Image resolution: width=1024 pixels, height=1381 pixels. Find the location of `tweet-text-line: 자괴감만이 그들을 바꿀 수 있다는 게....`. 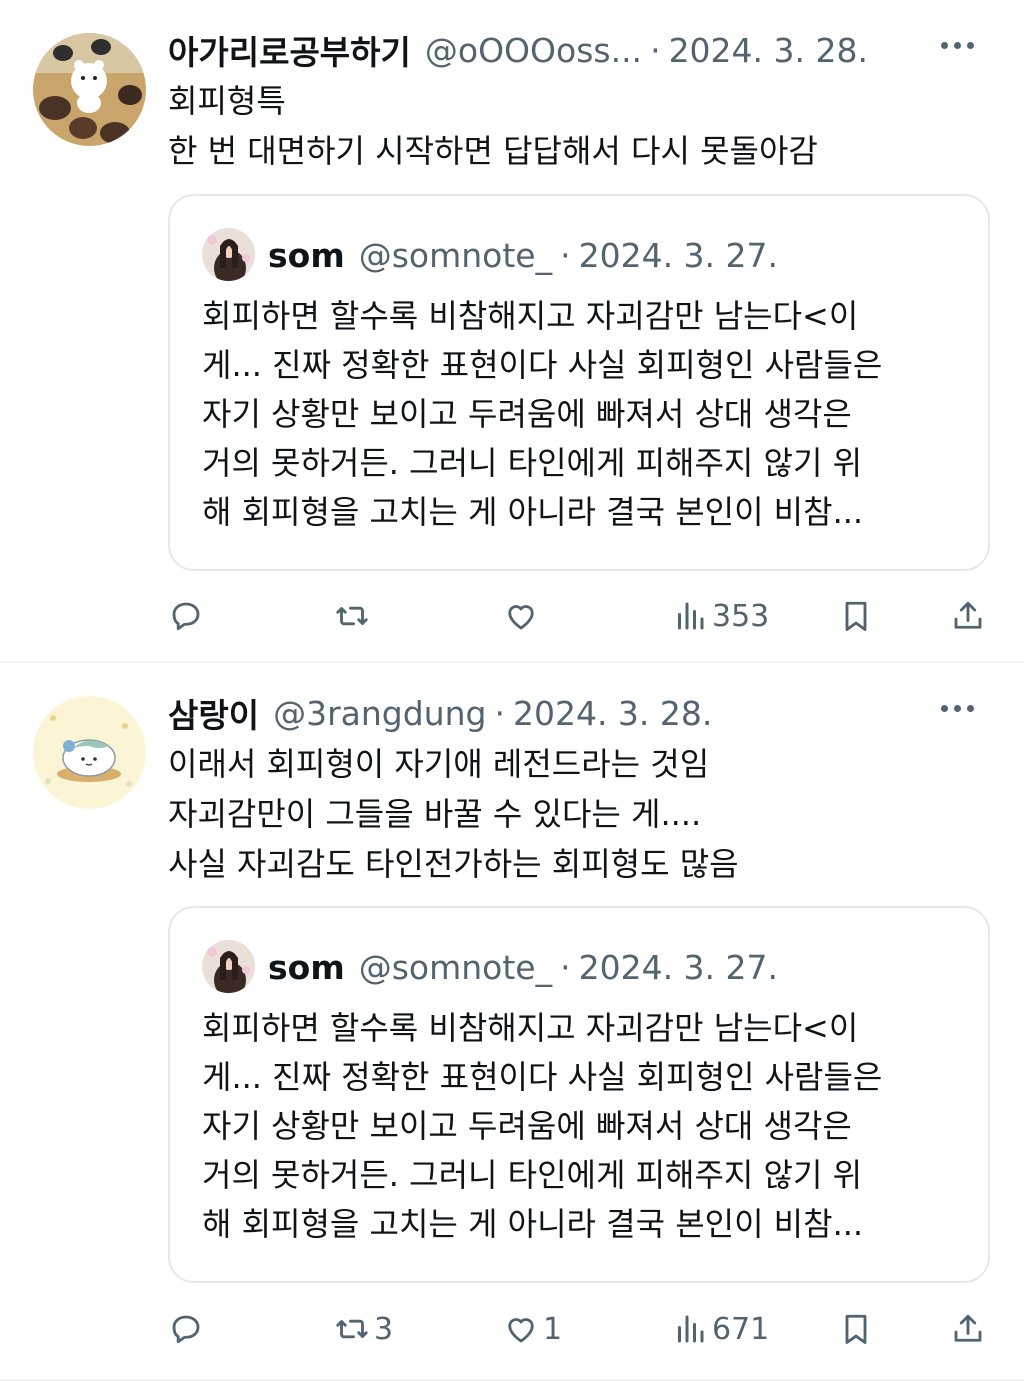

tweet-text-line: 자괴감만이 그들을 바꿀 수 있다는 게.... is located at coordinates (435, 814).